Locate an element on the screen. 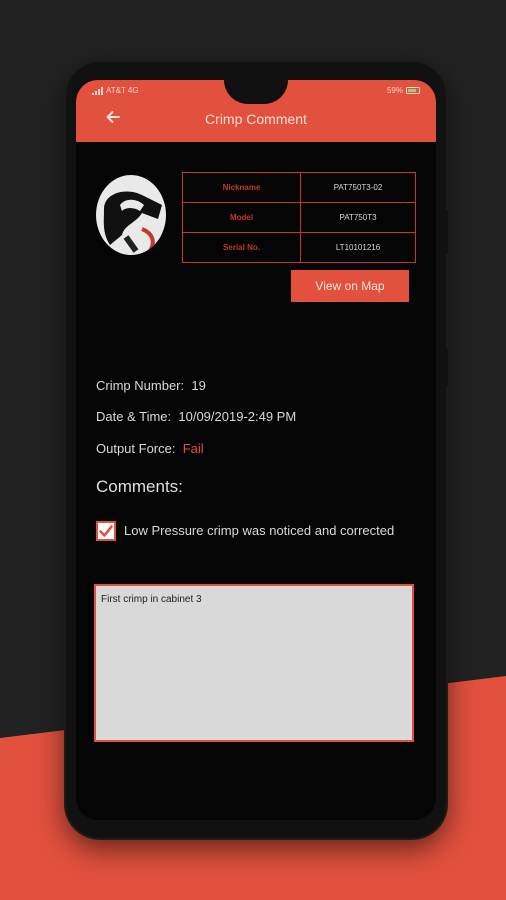 The height and width of the screenshot is (900, 506). output-force-row: Output Force: Fail is located at coordinates (150, 448).